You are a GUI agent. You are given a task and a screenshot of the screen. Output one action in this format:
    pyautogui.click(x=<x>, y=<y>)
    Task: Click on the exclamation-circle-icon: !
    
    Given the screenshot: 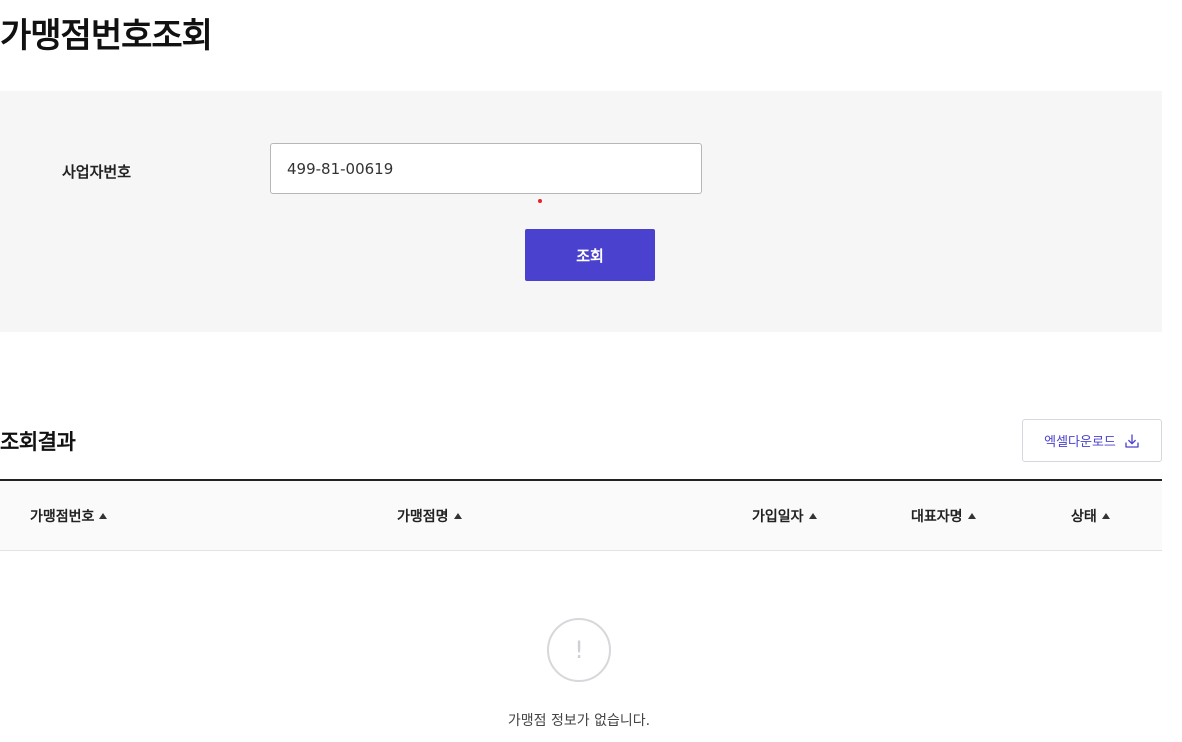 What is the action you would take?
    pyautogui.click(x=579, y=650)
    